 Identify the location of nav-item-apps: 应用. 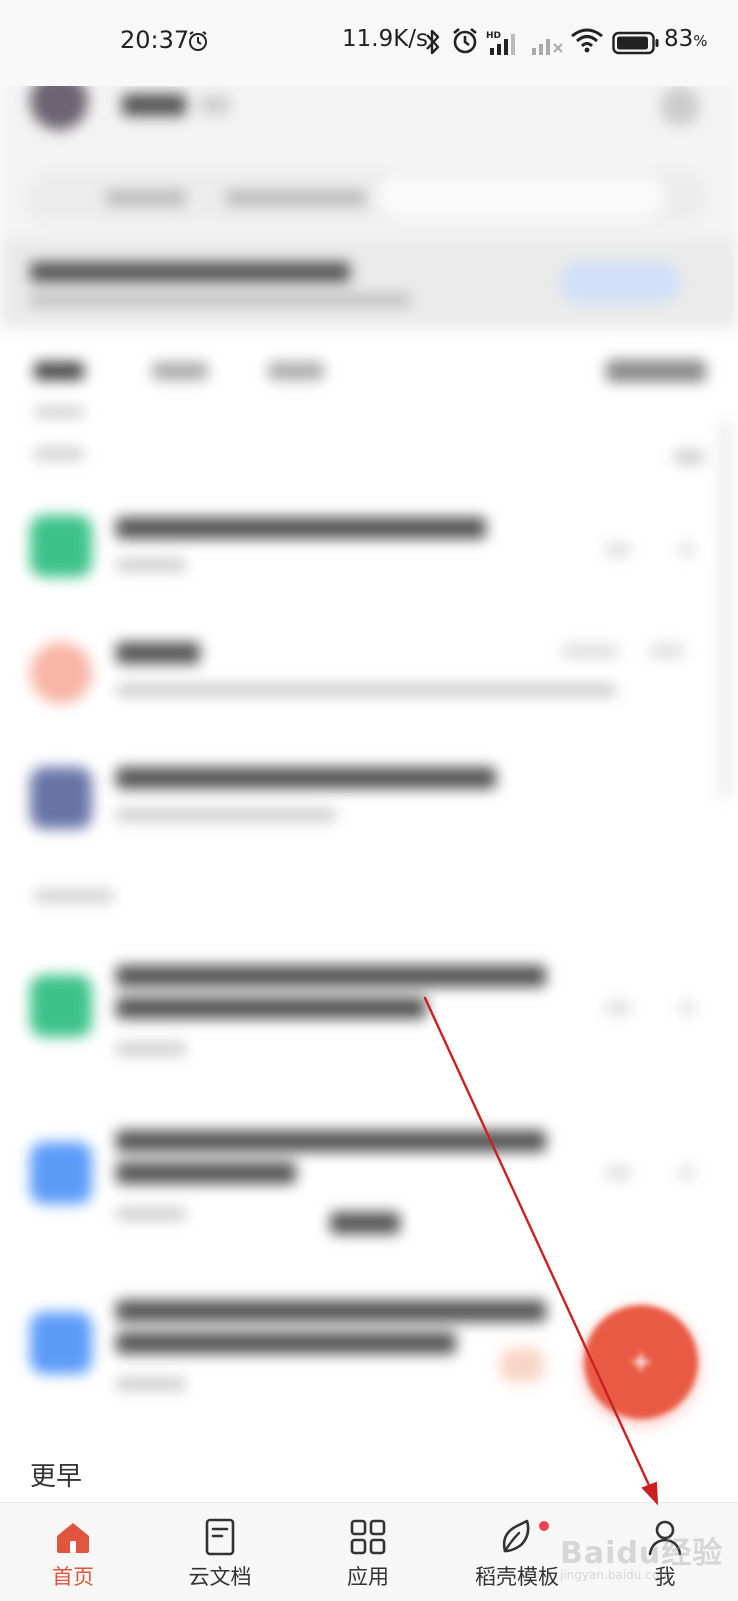
(368, 1552).